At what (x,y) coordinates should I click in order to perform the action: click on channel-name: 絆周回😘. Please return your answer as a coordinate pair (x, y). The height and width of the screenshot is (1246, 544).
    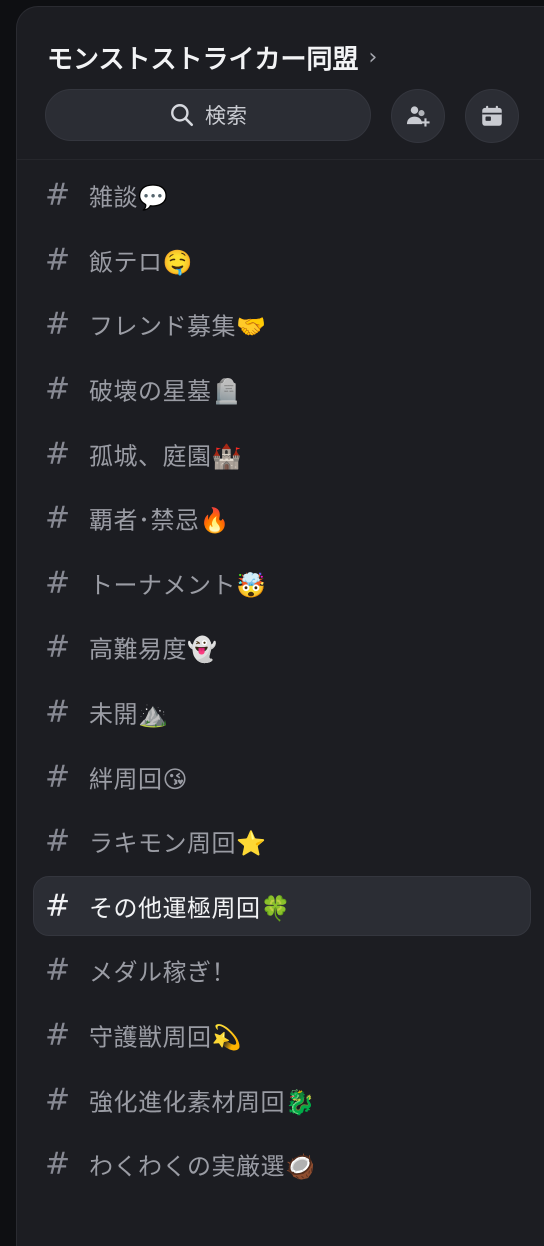
    Looking at the image, I should click on (139, 779).